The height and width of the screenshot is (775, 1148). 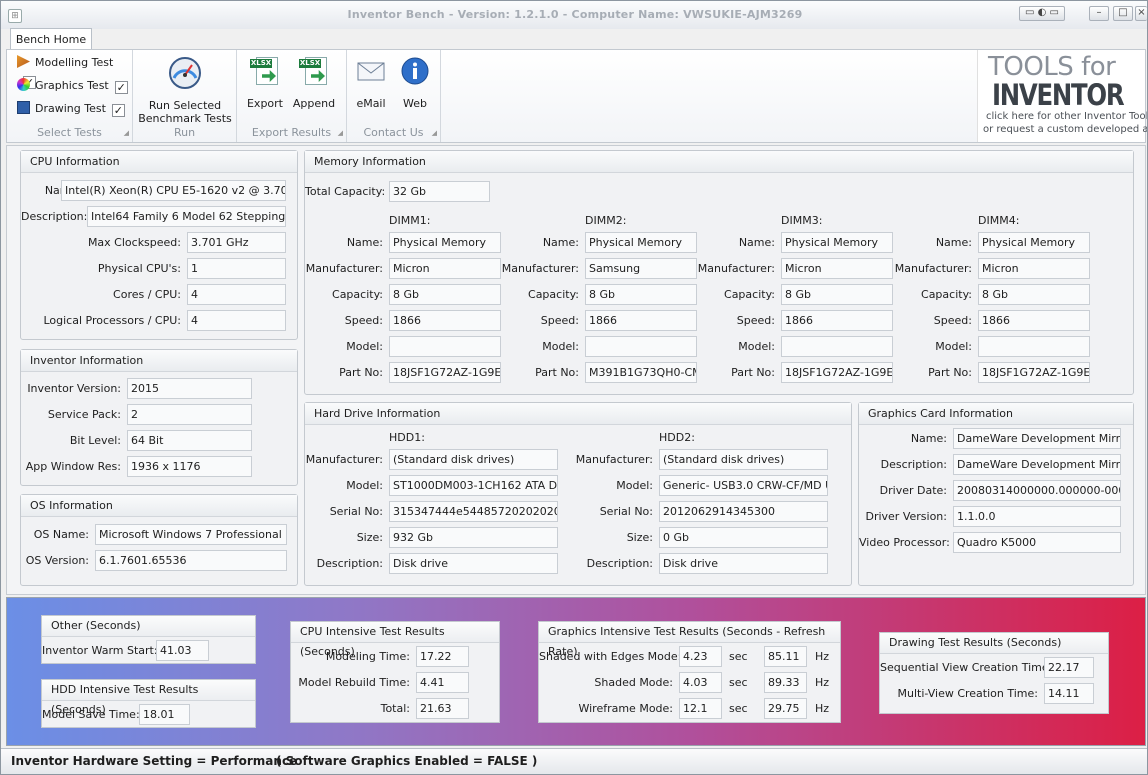 What do you see at coordinates (1037, 490) in the screenshot?
I see `driver-date-field: 20080314000000.000000-000` at bounding box center [1037, 490].